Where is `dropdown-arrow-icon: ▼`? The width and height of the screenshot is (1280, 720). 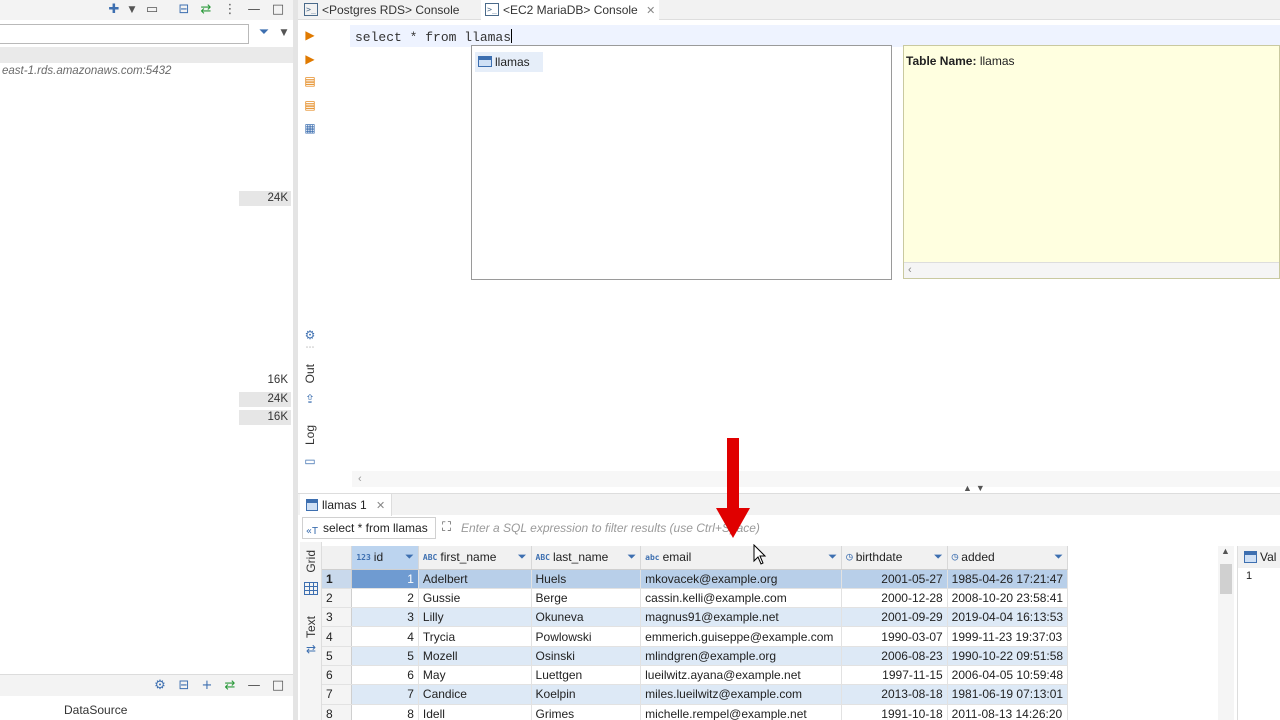 dropdown-arrow-icon: ▼ is located at coordinates (132, 10).